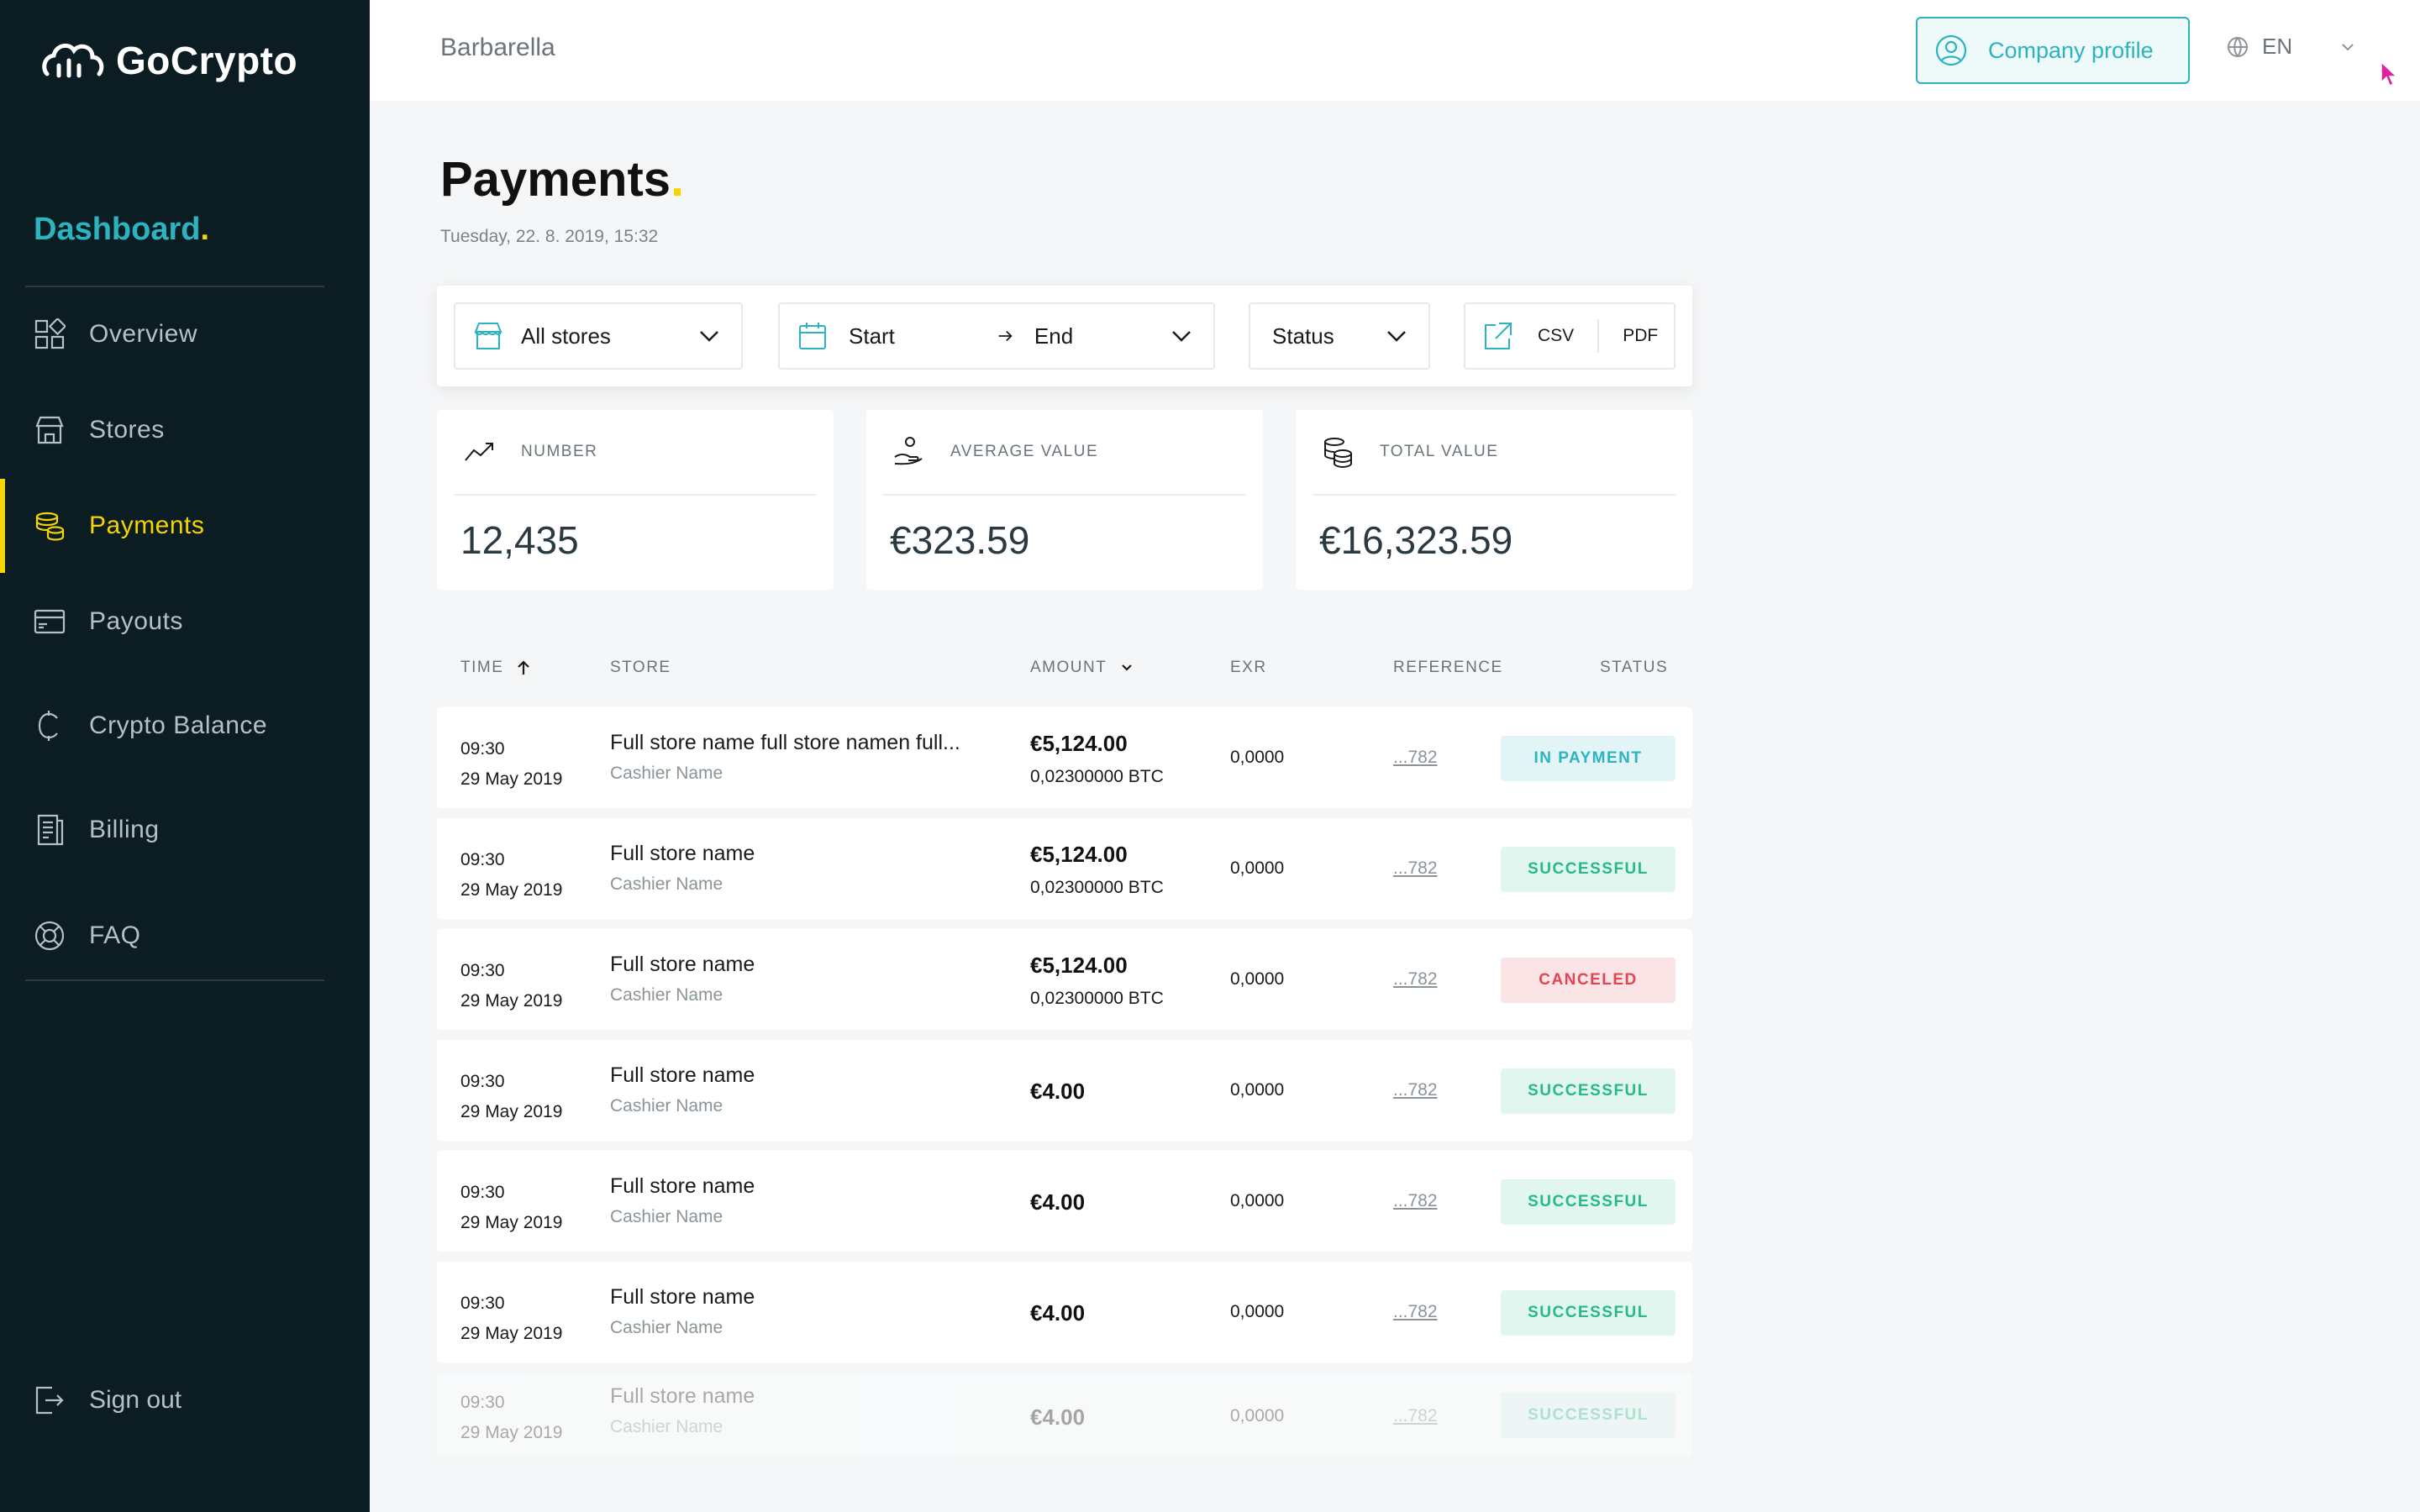 Image resolution: width=2420 pixels, height=1512 pixels. What do you see at coordinates (185, 526) in the screenshot?
I see `sidebar-item-payments: Payments` at bounding box center [185, 526].